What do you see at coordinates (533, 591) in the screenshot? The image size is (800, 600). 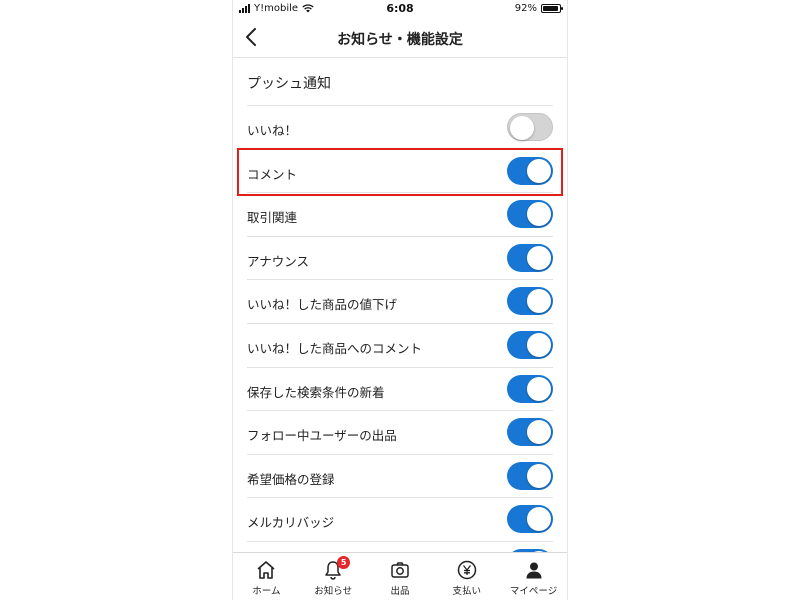 I see `tab-label: マイページ` at bounding box center [533, 591].